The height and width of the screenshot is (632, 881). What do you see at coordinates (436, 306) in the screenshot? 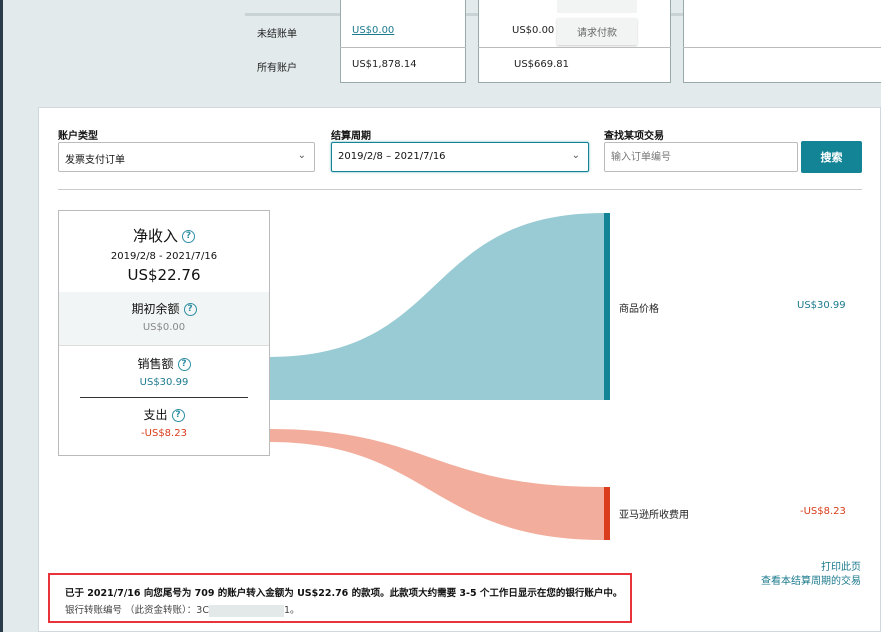
I see `flow-product-price` at bounding box center [436, 306].